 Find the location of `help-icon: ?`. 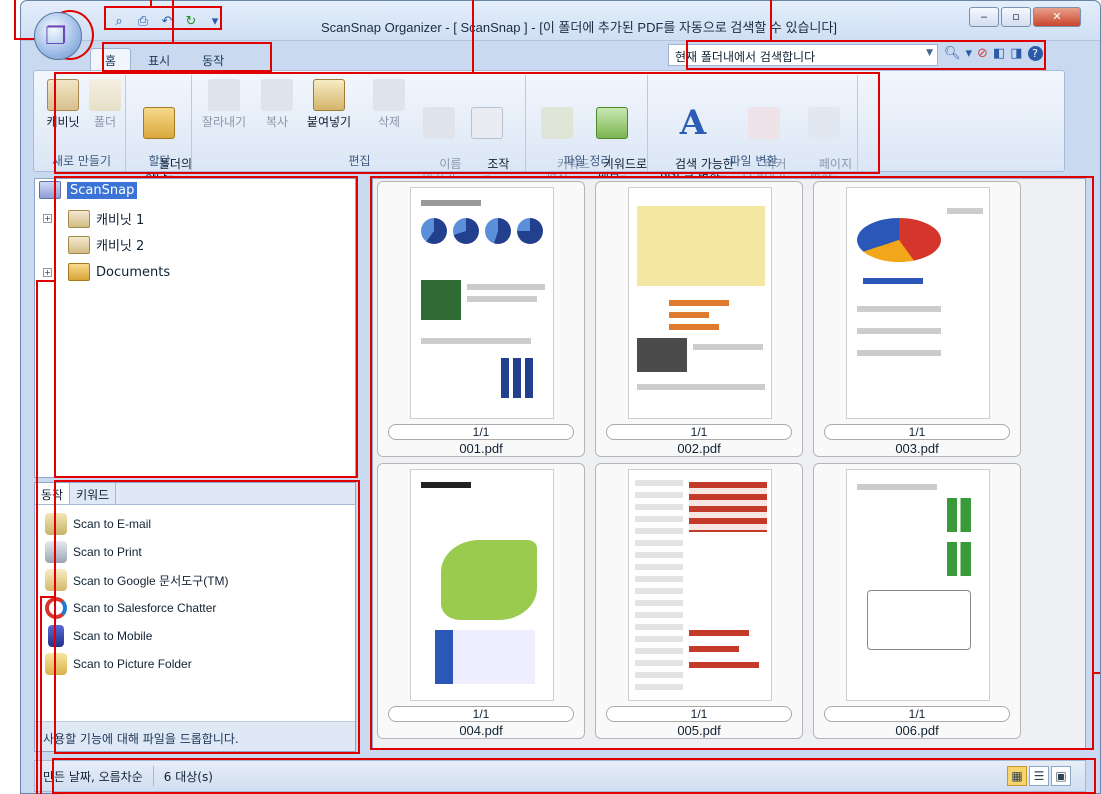

help-icon: ? is located at coordinates (1035, 53).